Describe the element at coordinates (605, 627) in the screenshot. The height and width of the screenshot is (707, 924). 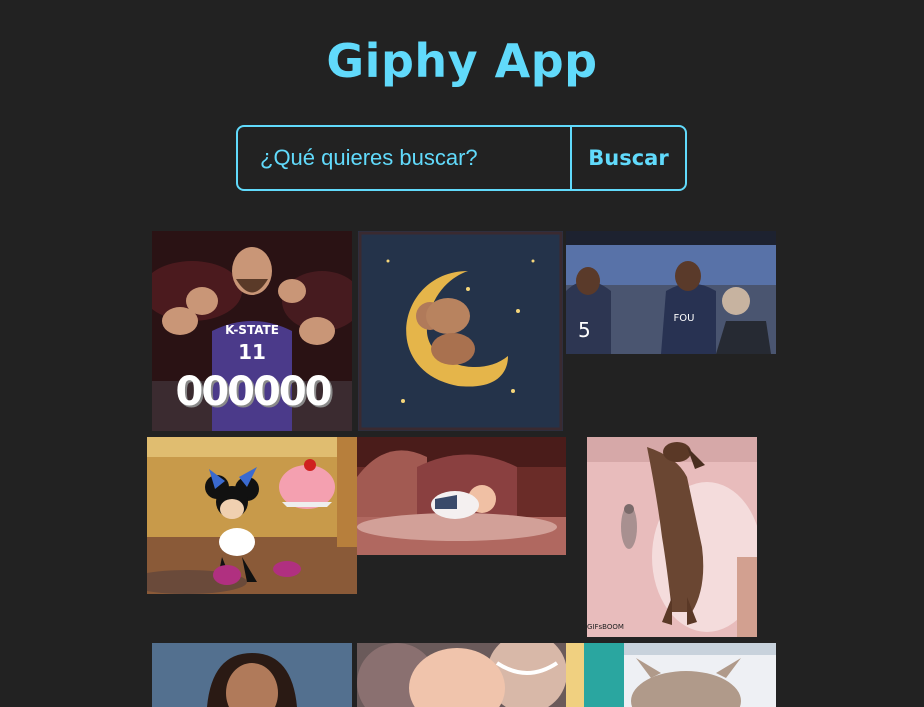
I see `gif-watermark: GIFsBOOM` at that location.